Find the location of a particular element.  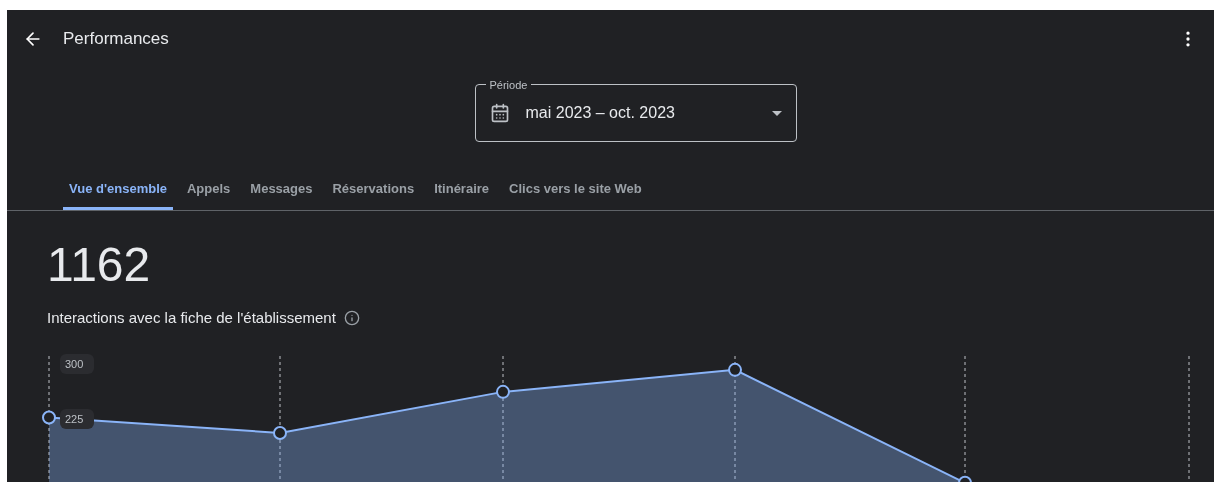

tab: Messages is located at coordinates (281, 190).